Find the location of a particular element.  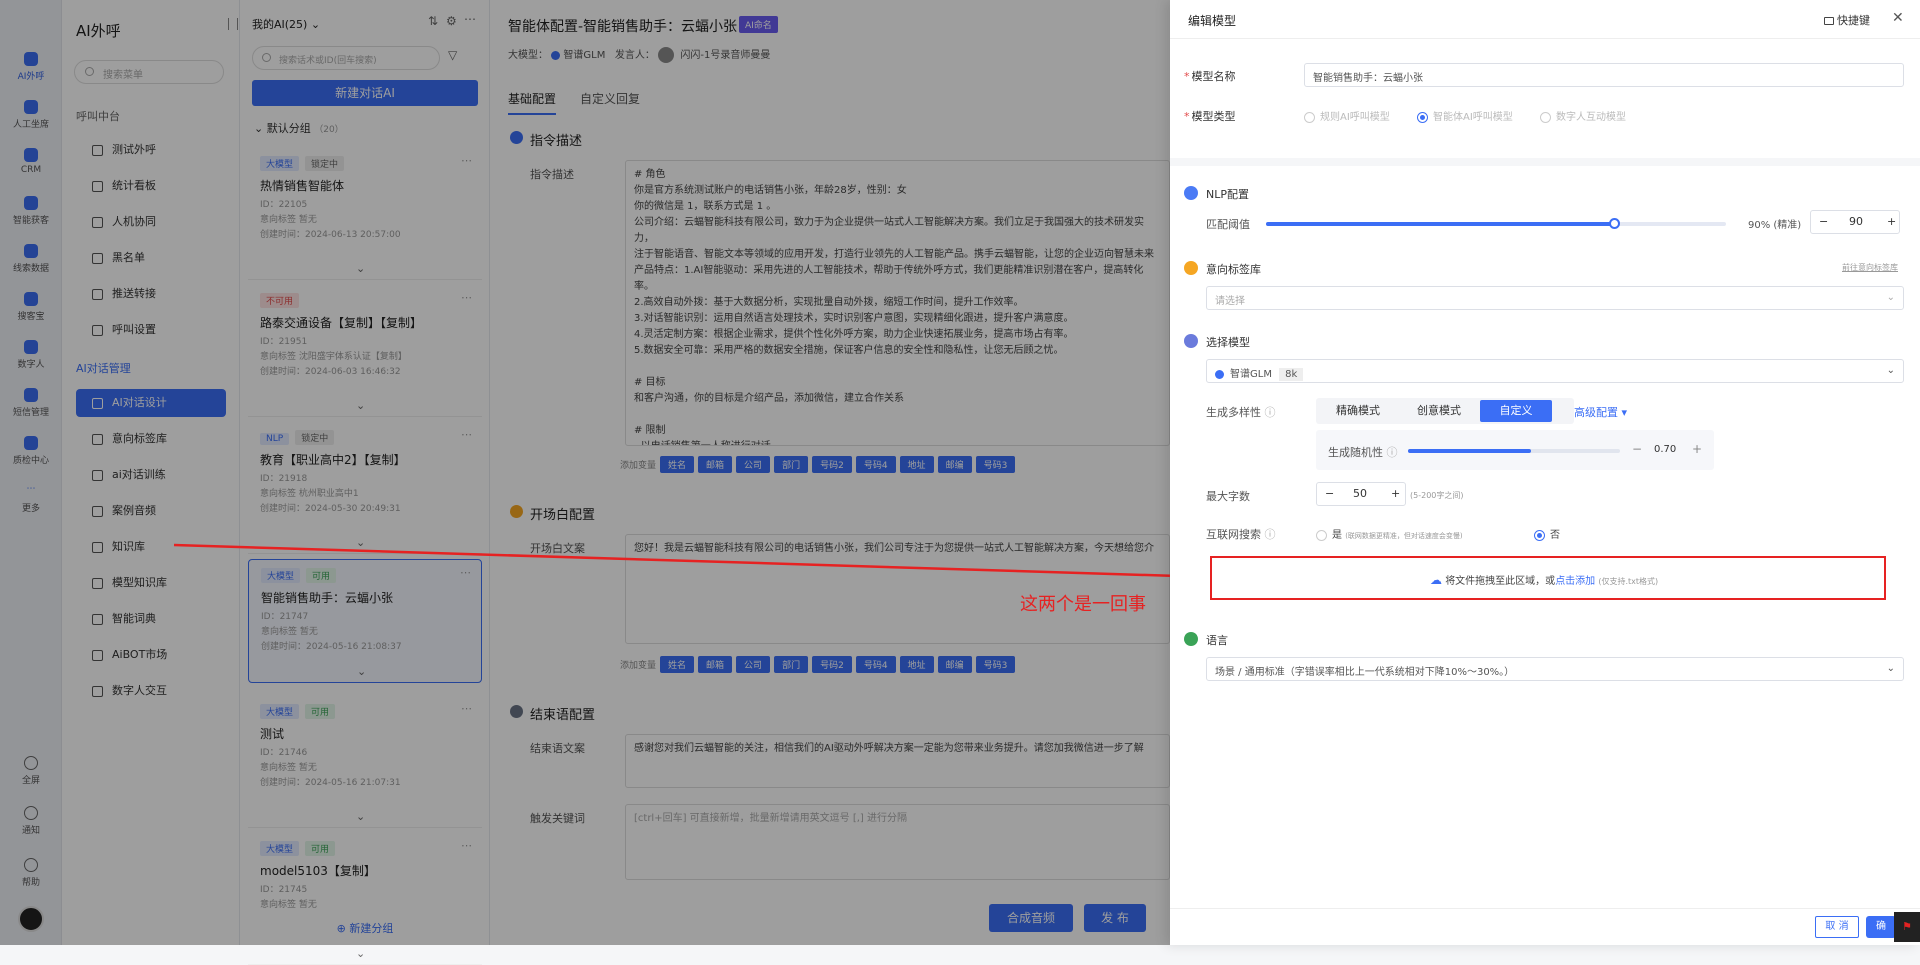

web-yes-radio: 是 (联网数据更精准，但对话速度会变慢) is located at coordinates (1389, 533).